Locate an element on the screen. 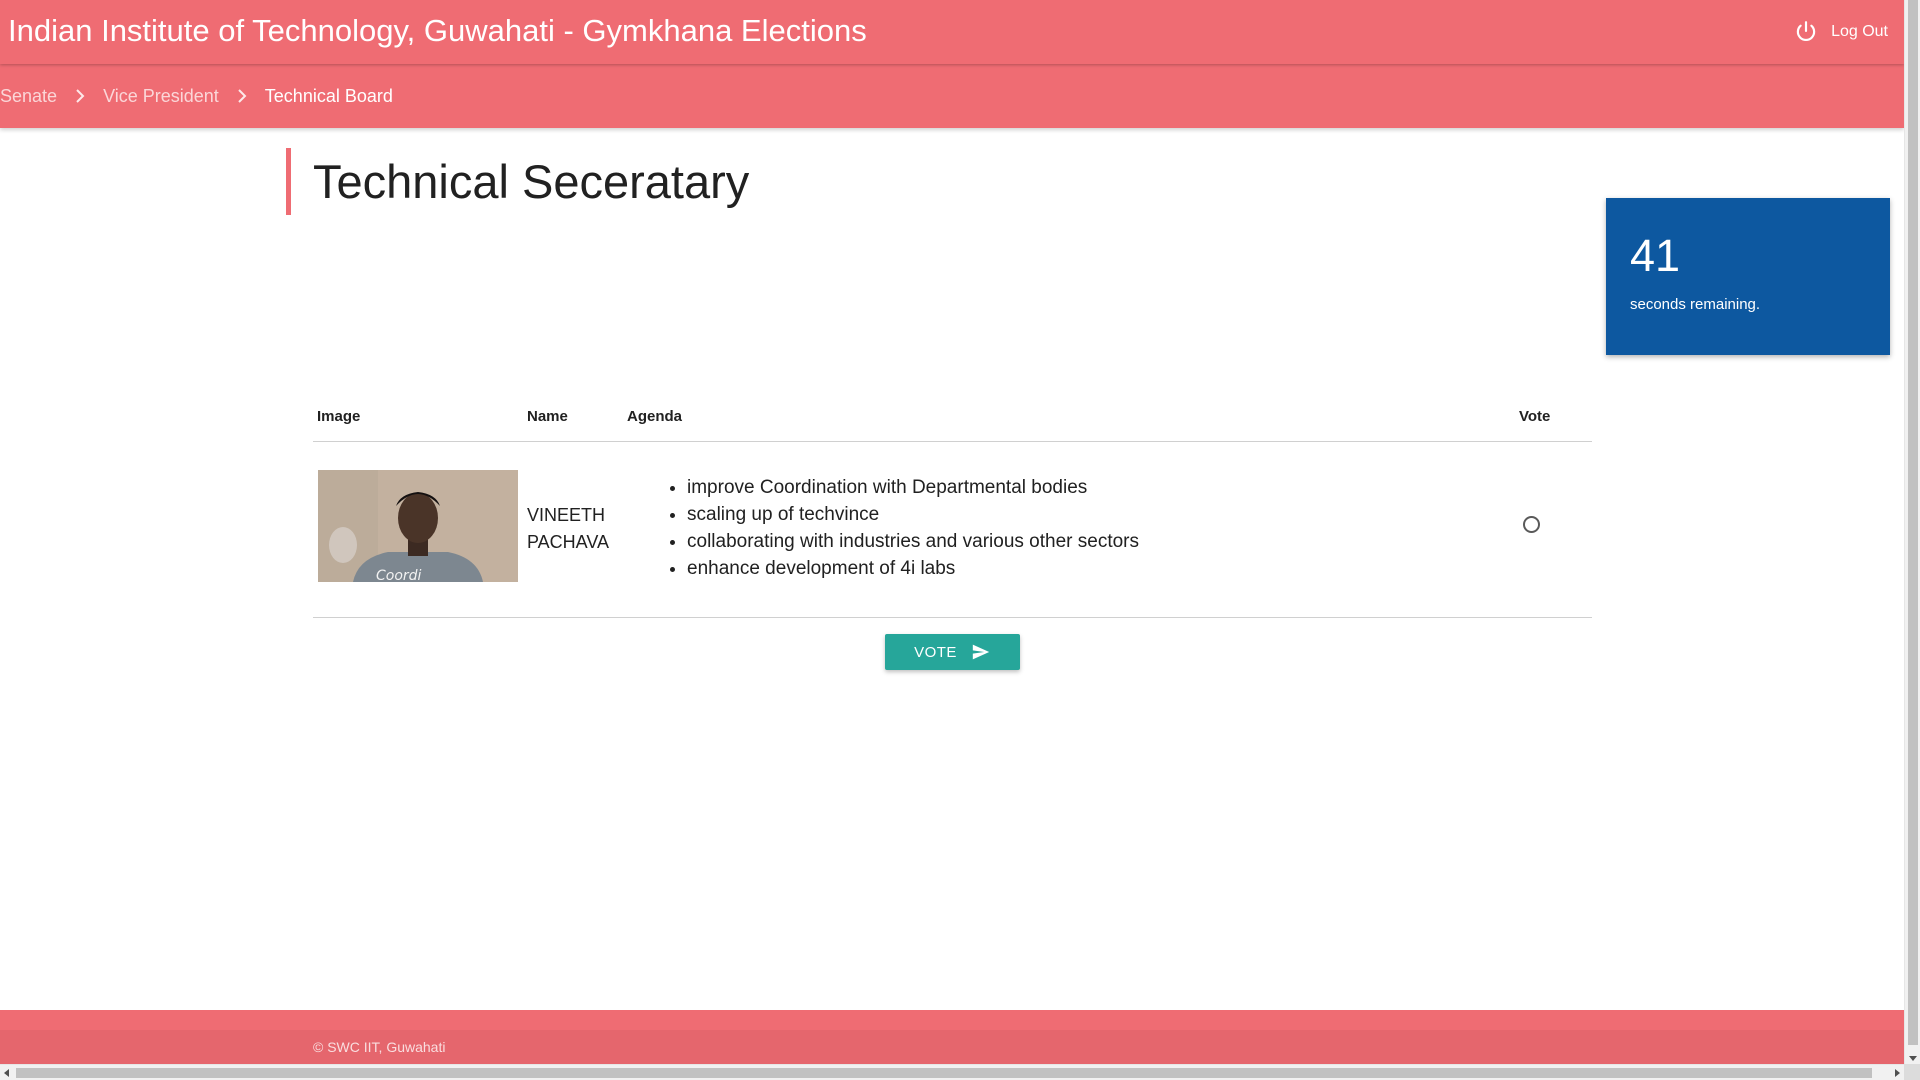  send-icon is located at coordinates (981, 652).